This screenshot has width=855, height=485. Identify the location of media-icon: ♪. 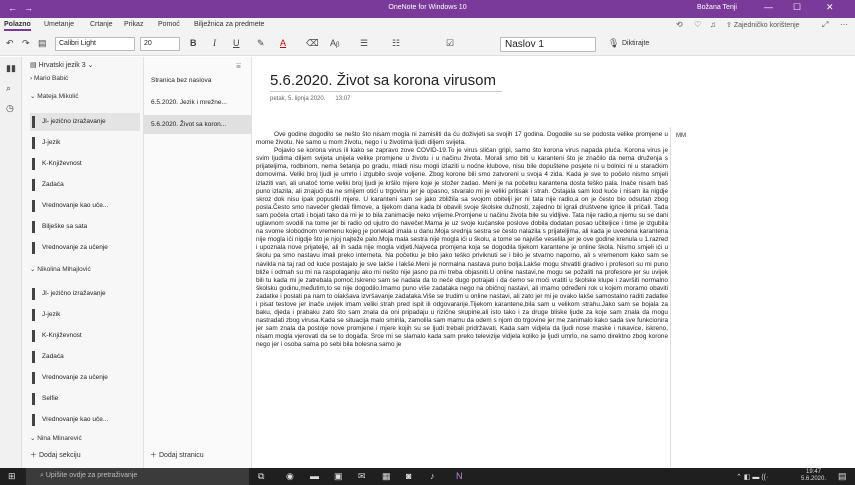
(432, 476).